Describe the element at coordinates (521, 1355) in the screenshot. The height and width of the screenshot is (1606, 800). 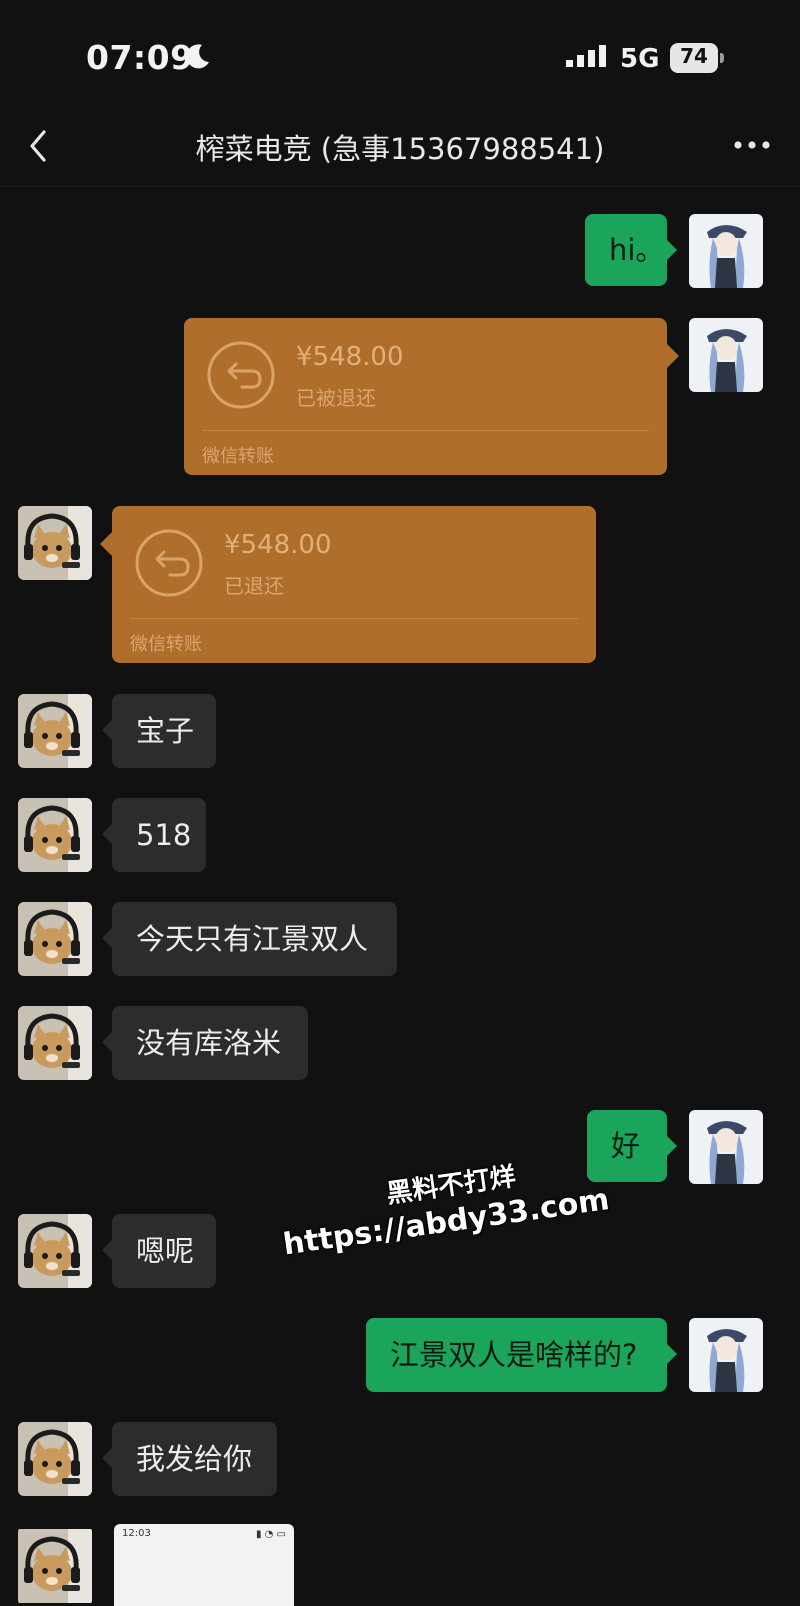
I see `message-bubble-out: 江景双人是啥样的?` at that location.